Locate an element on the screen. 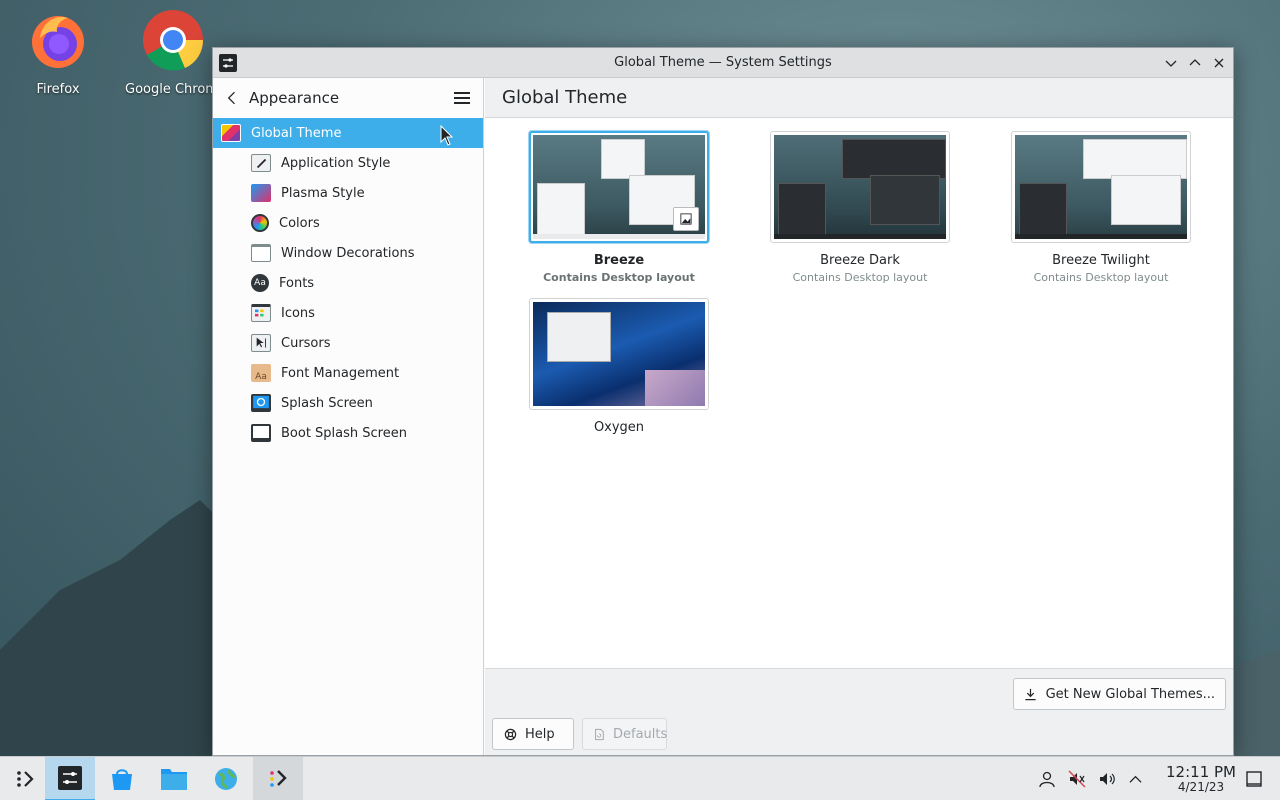  minimize-button is located at coordinates (1171, 63).